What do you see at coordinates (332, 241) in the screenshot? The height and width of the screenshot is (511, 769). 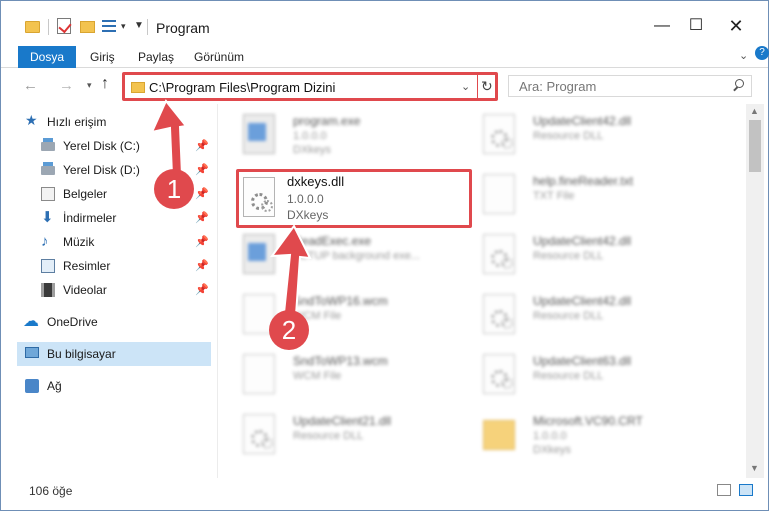 I see `file-name: ReadExec.exe` at bounding box center [332, 241].